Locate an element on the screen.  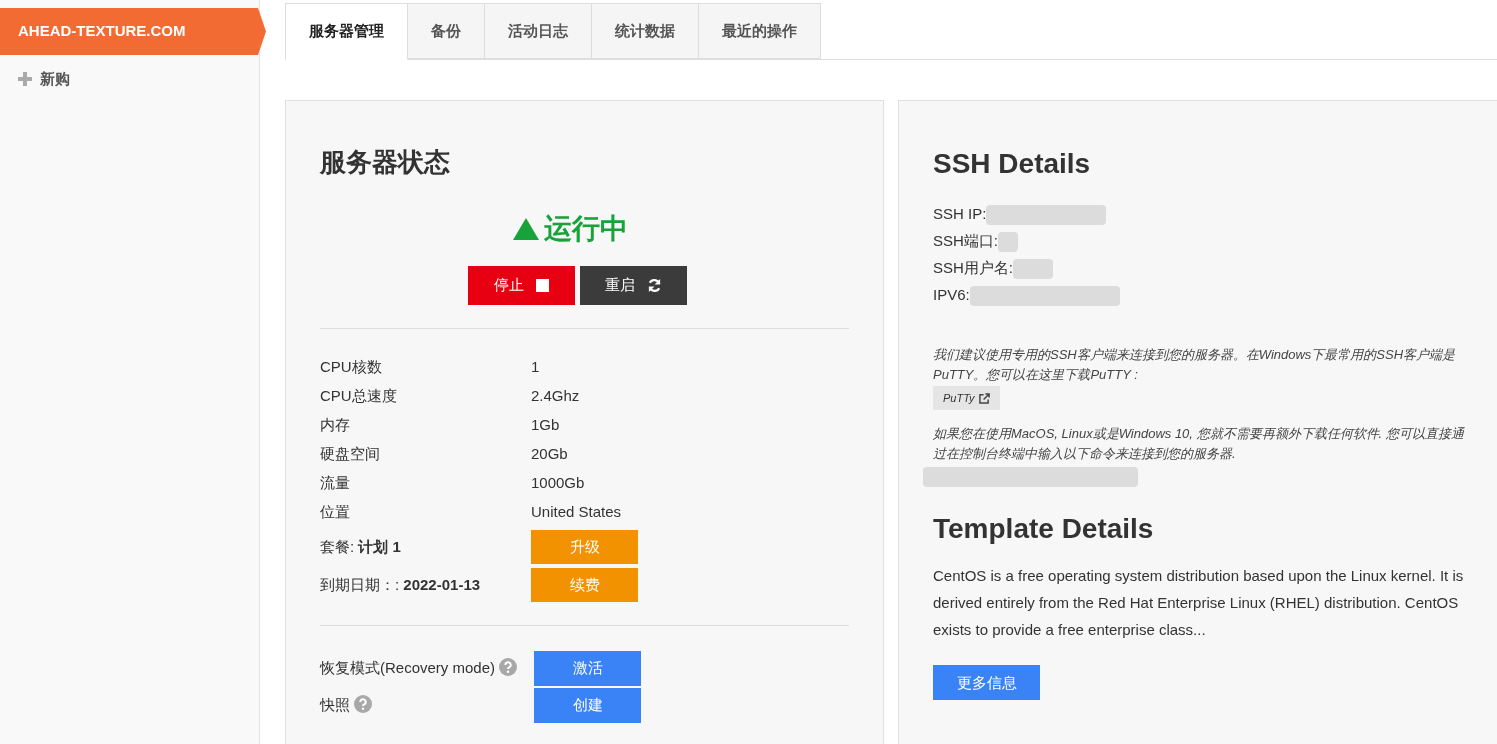
tab: 服务器管理 is located at coordinates (346, 31).